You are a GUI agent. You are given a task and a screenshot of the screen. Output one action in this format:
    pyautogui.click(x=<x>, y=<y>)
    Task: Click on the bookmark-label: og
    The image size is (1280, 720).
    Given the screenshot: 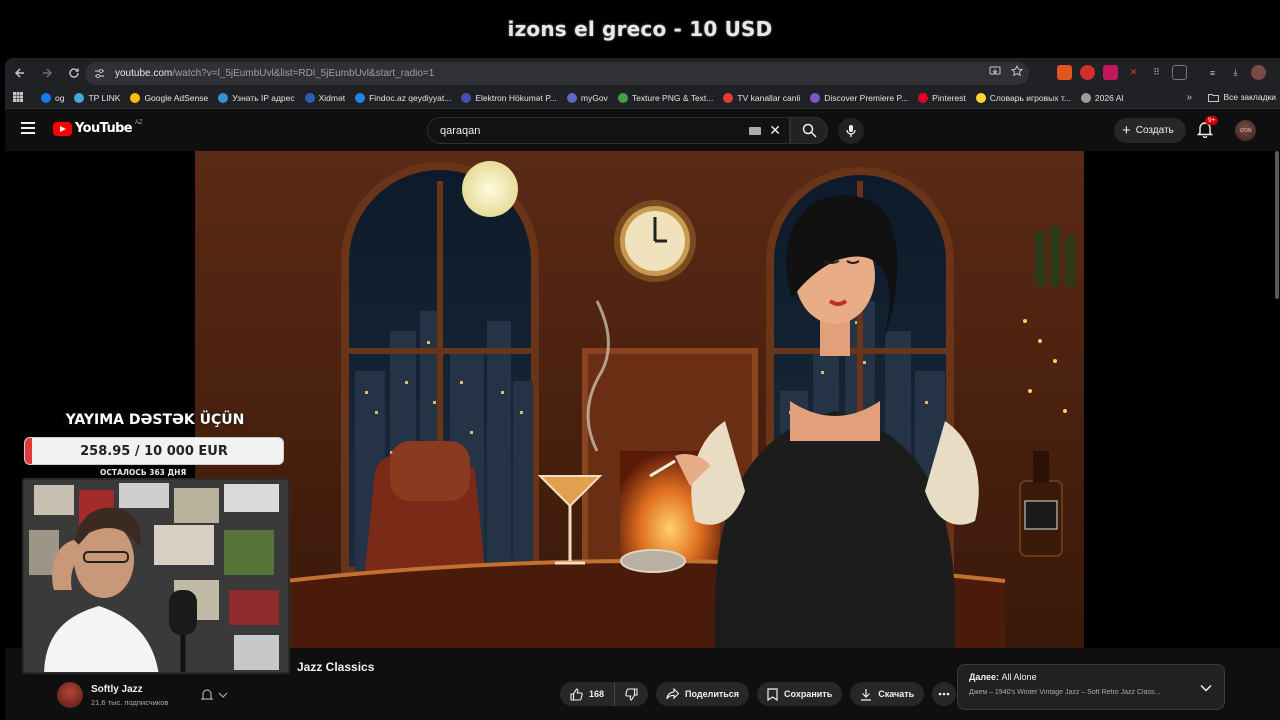 What is the action you would take?
    pyautogui.click(x=60, y=98)
    